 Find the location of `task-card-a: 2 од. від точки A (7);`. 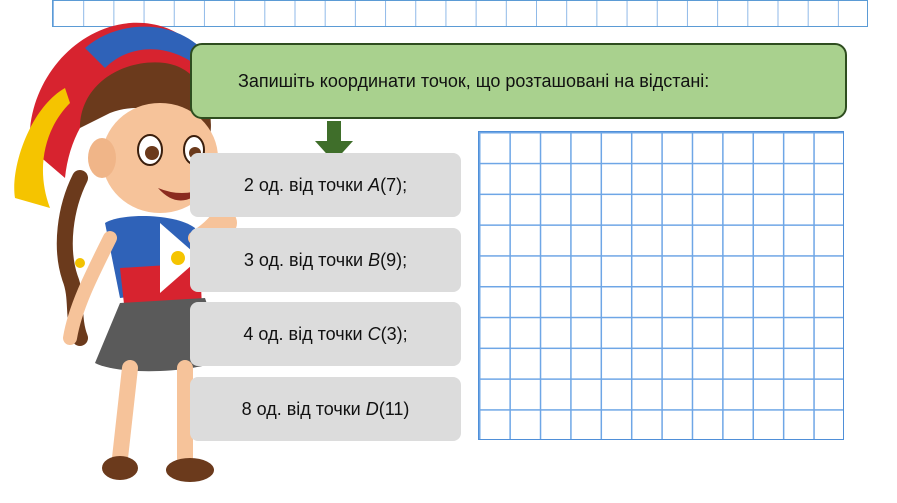

task-card-a: 2 од. від точки A (7); is located at coordinates (325, 185).